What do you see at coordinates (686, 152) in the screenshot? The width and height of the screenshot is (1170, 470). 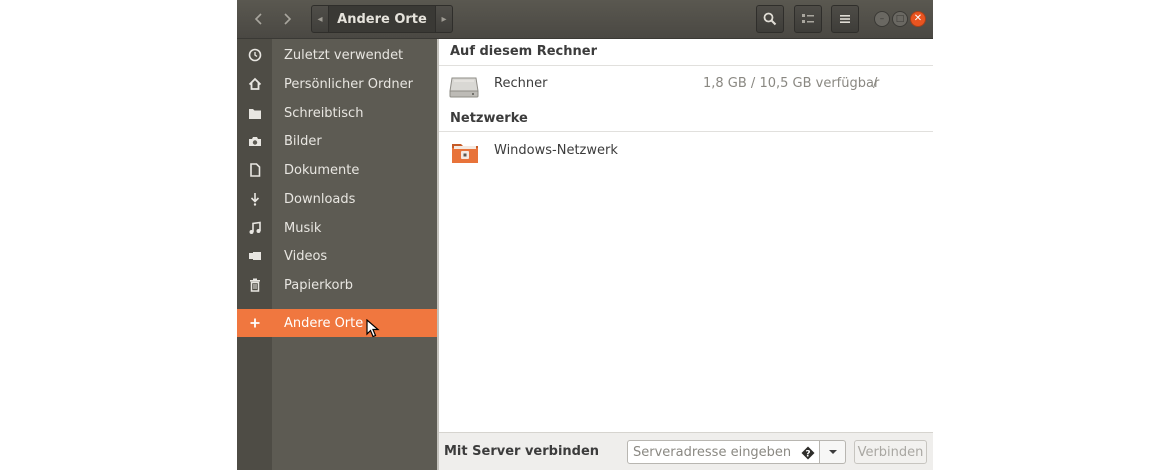 I see `list-item-windows-network: Windows-Netzwerk` at bounding box center [686, 152].